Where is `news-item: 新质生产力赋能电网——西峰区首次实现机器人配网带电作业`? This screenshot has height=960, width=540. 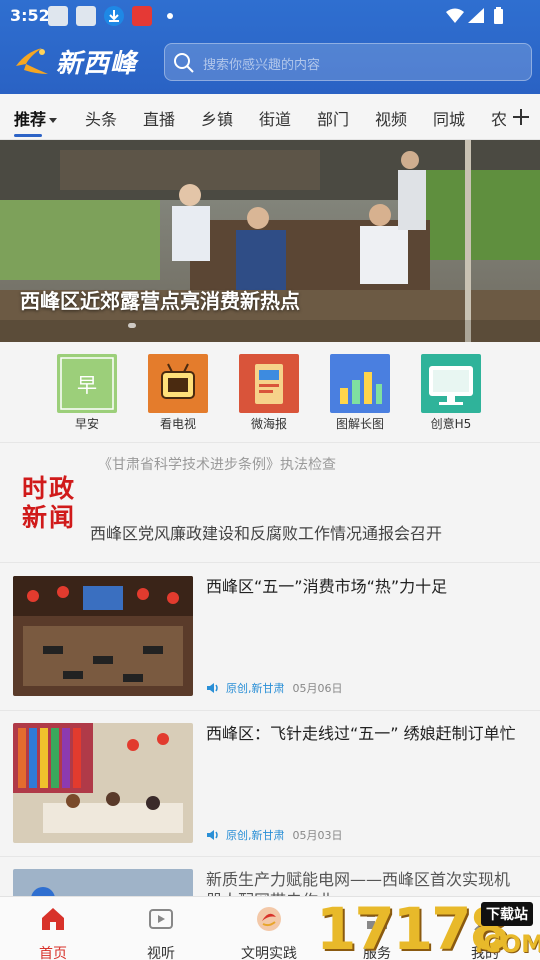
news-item: 新质生产力赋能电网——西峰区首次实现机器人配网带电作业 is located at coordinates (270, 877).